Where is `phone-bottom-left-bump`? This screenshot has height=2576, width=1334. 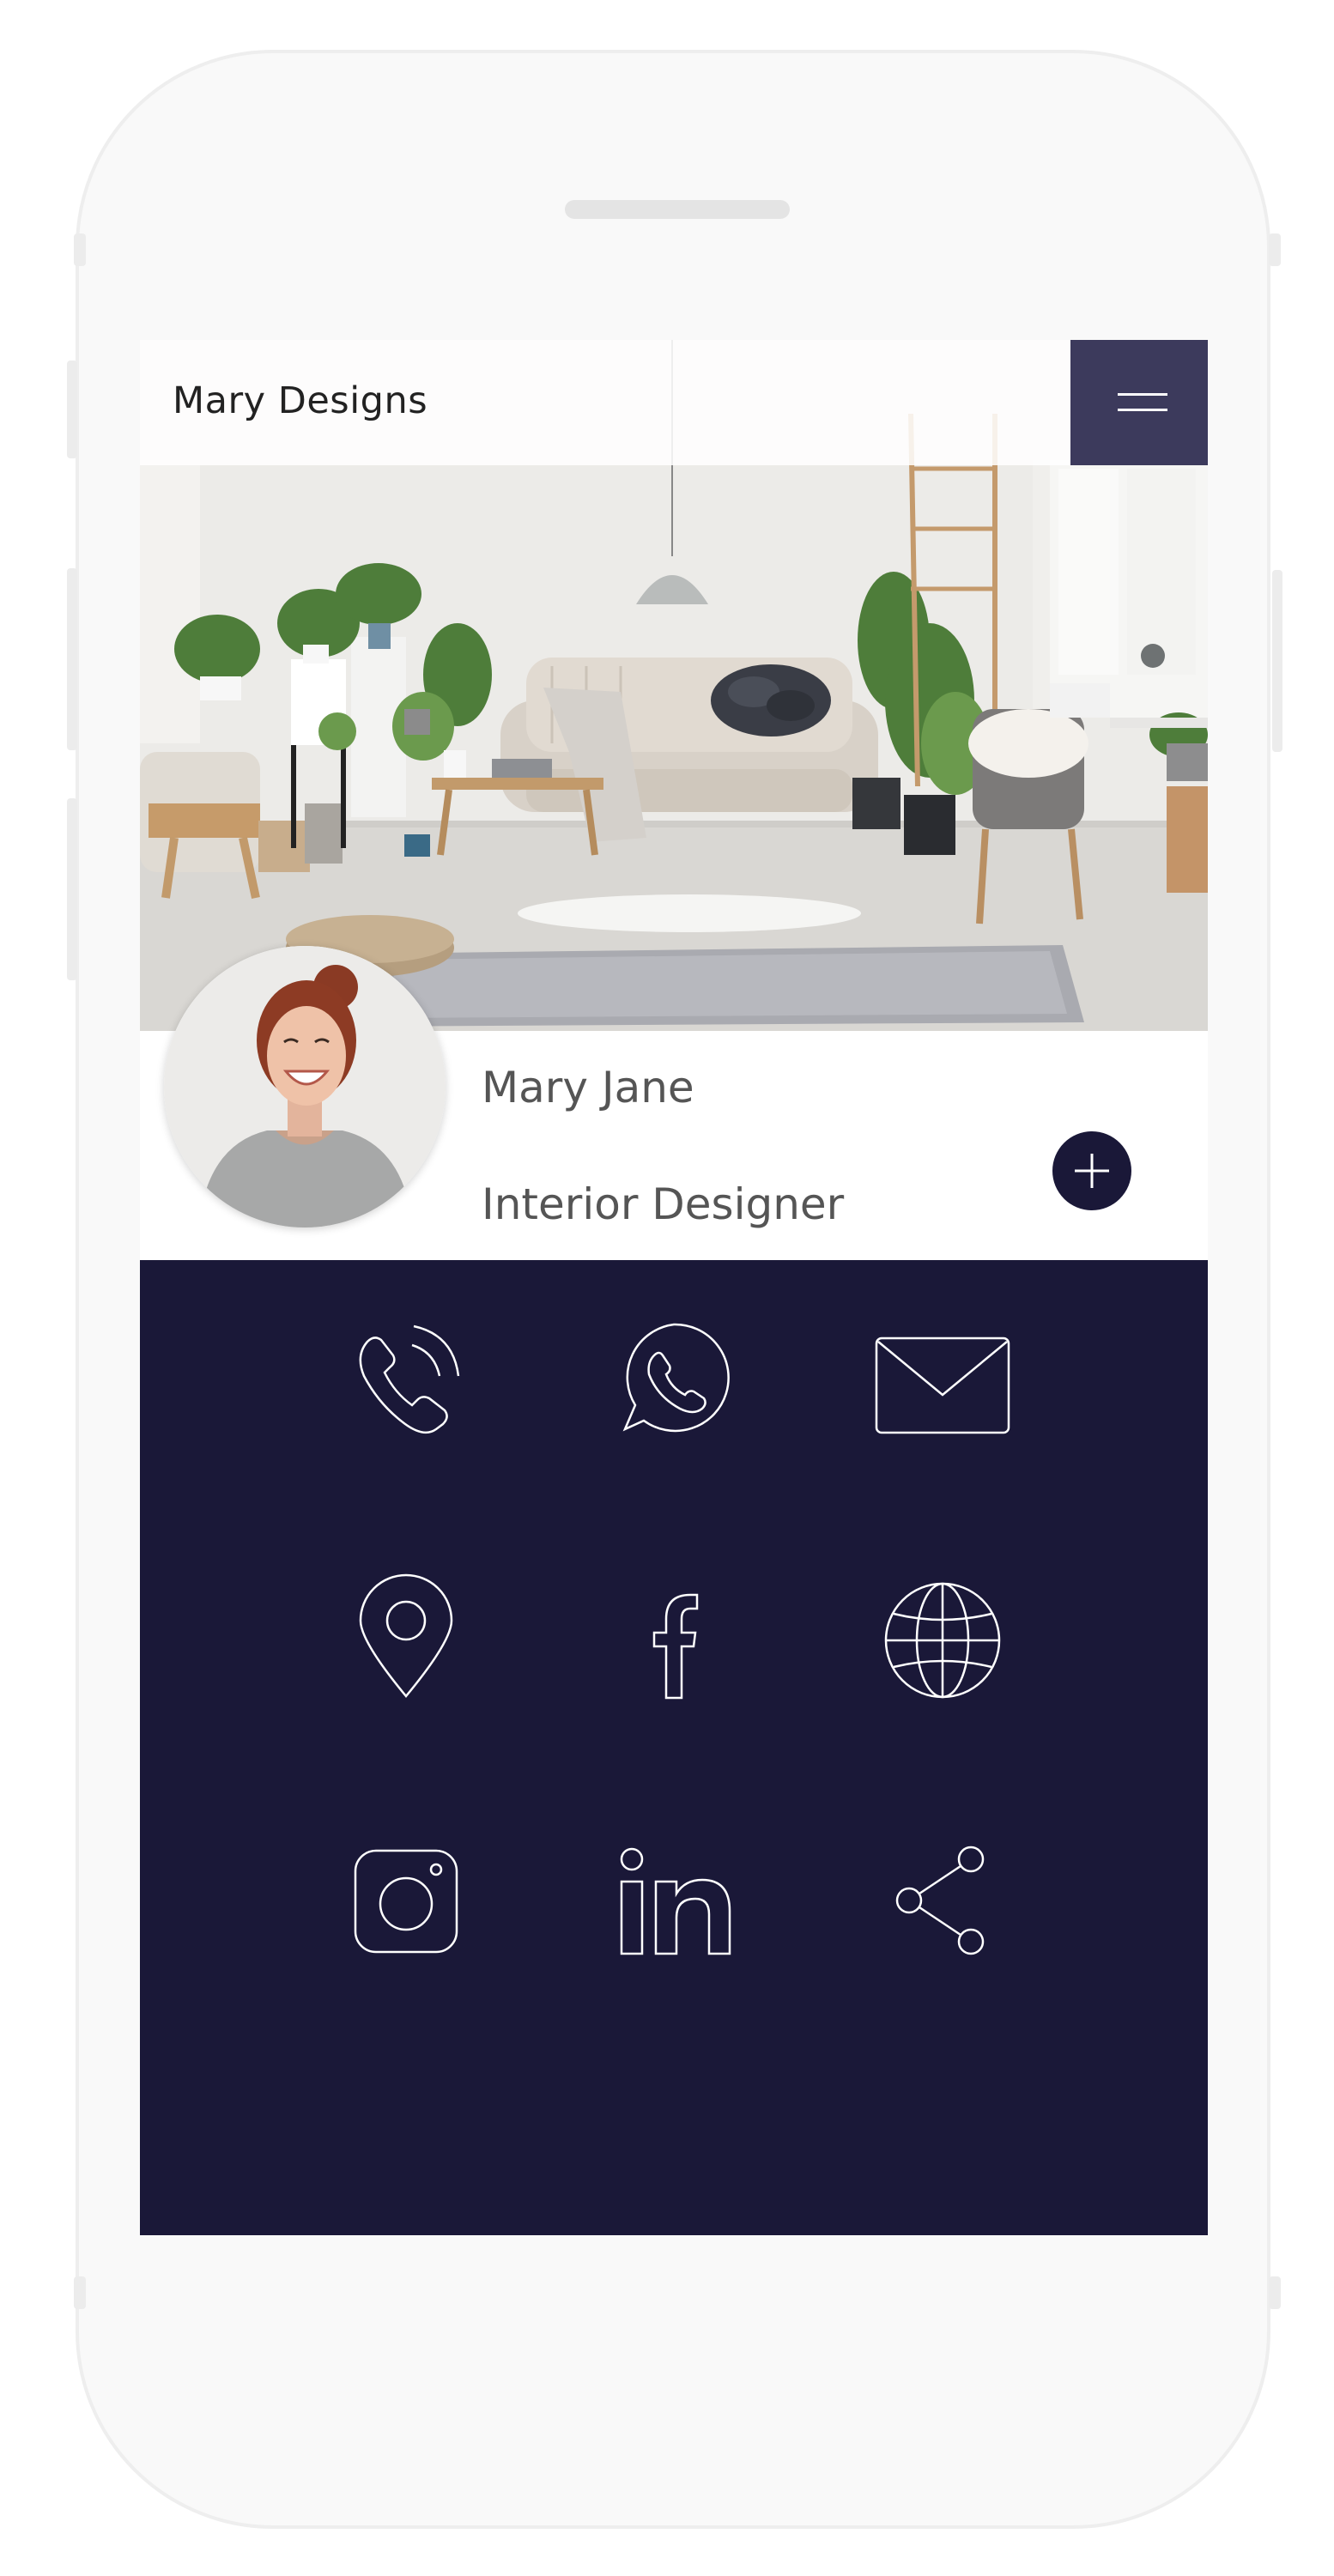
phone-bottom-left-bump is located at coordinates (80, 2292).